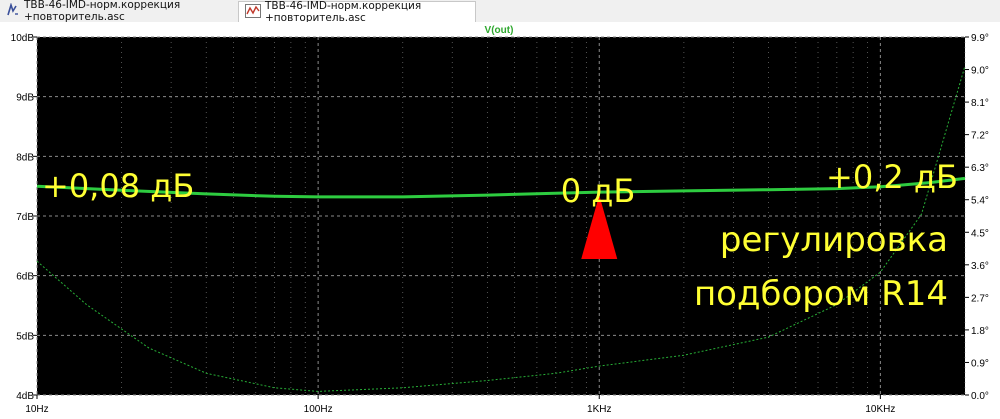 The height and width of the screenshot is (419, 1000). I want to click on y2-tick-label: 9.0°, so click(980, 71).